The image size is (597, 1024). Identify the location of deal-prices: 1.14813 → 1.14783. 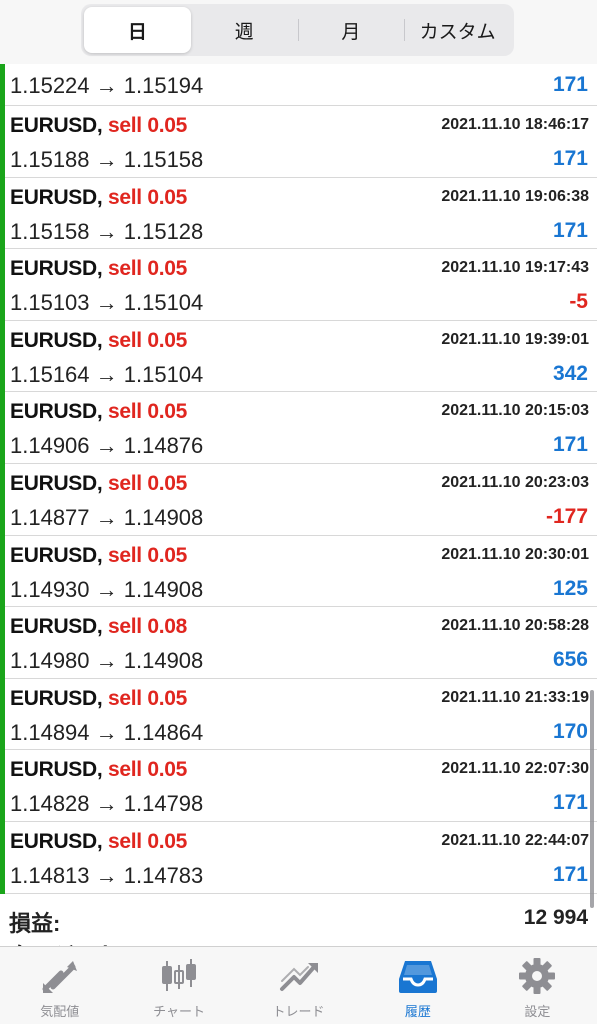
(107, 875).